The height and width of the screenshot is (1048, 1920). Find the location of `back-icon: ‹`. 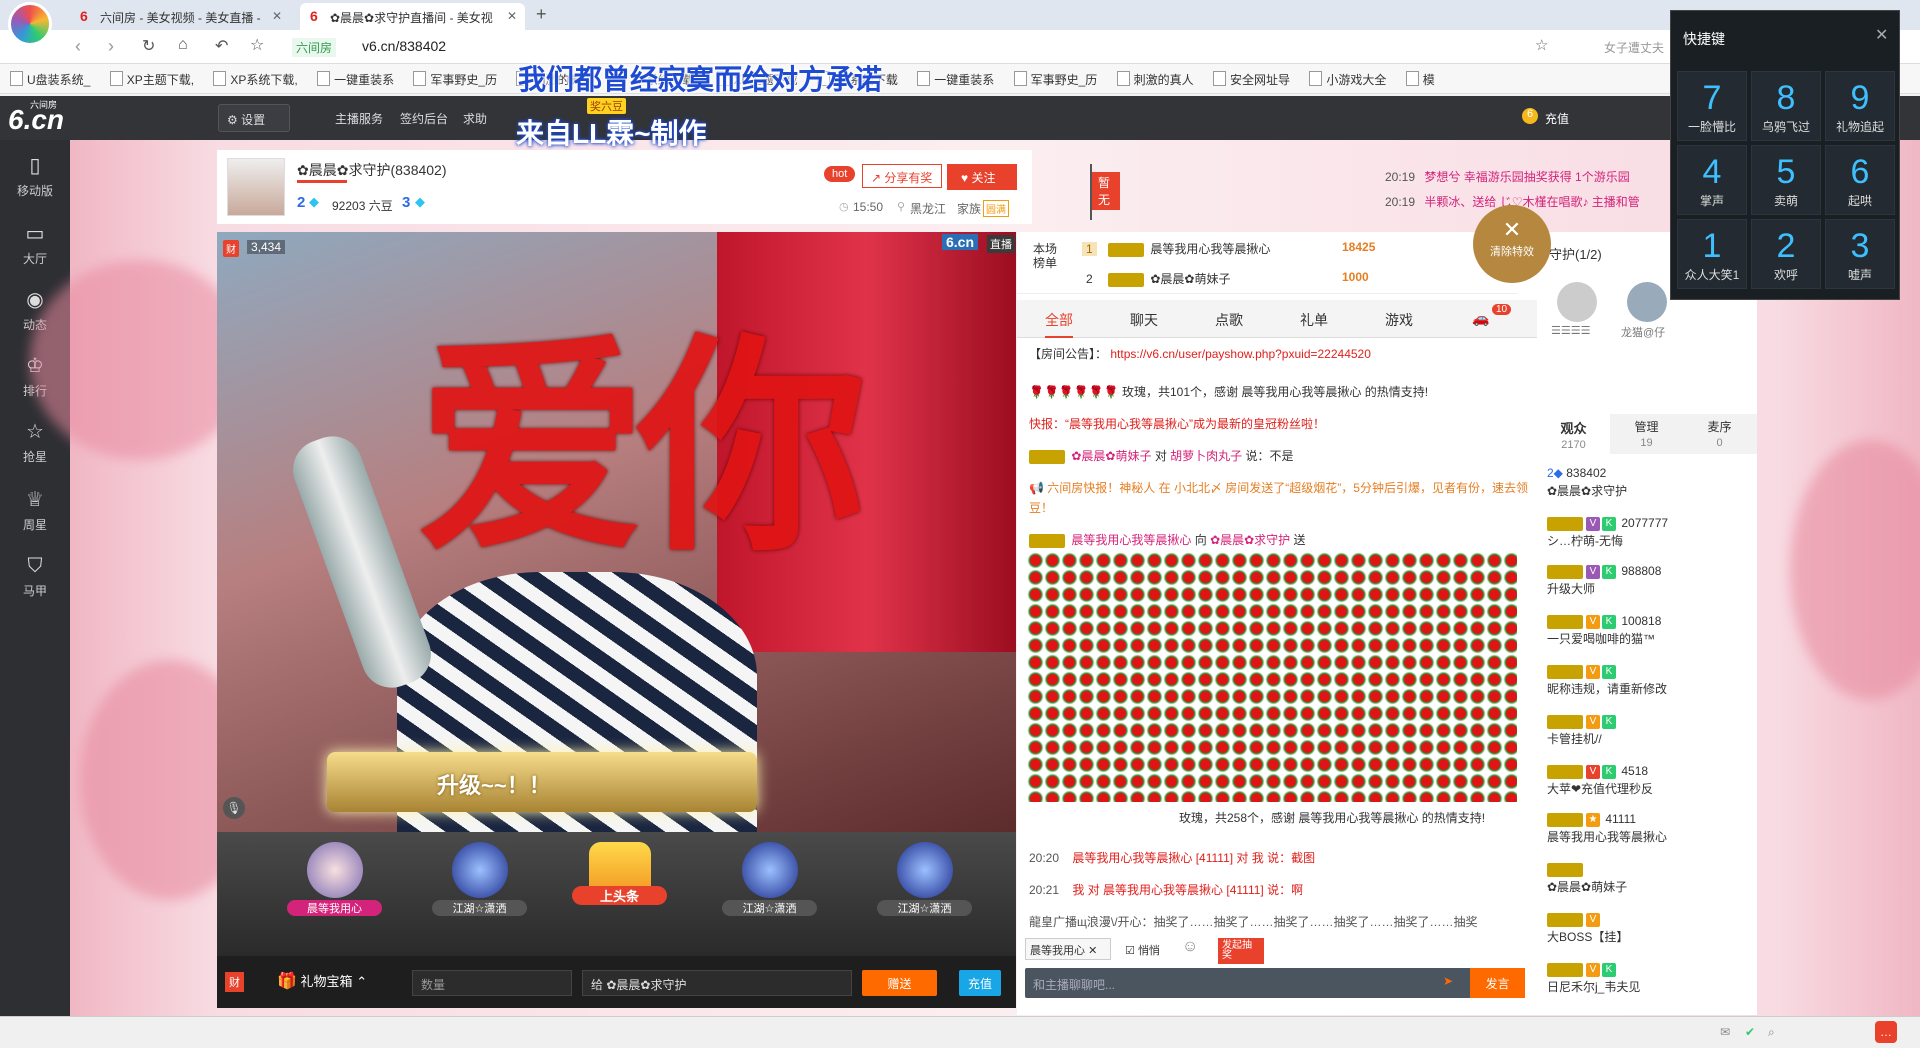

back-icon: ‹ is located at coordinates (78, 46).